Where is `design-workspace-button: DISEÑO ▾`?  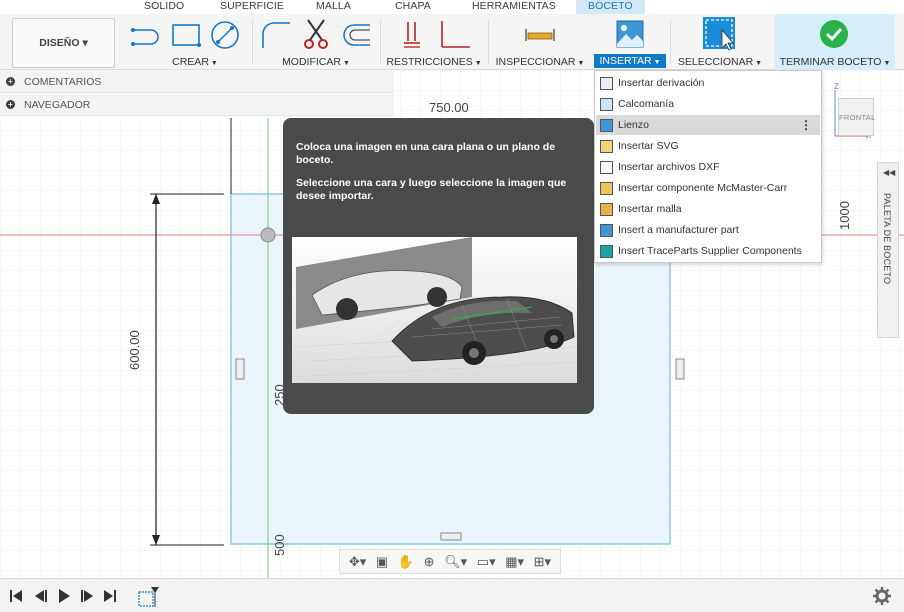
design-workspace-button: DISEÑO ▾ is located at coordinates (63, 43).